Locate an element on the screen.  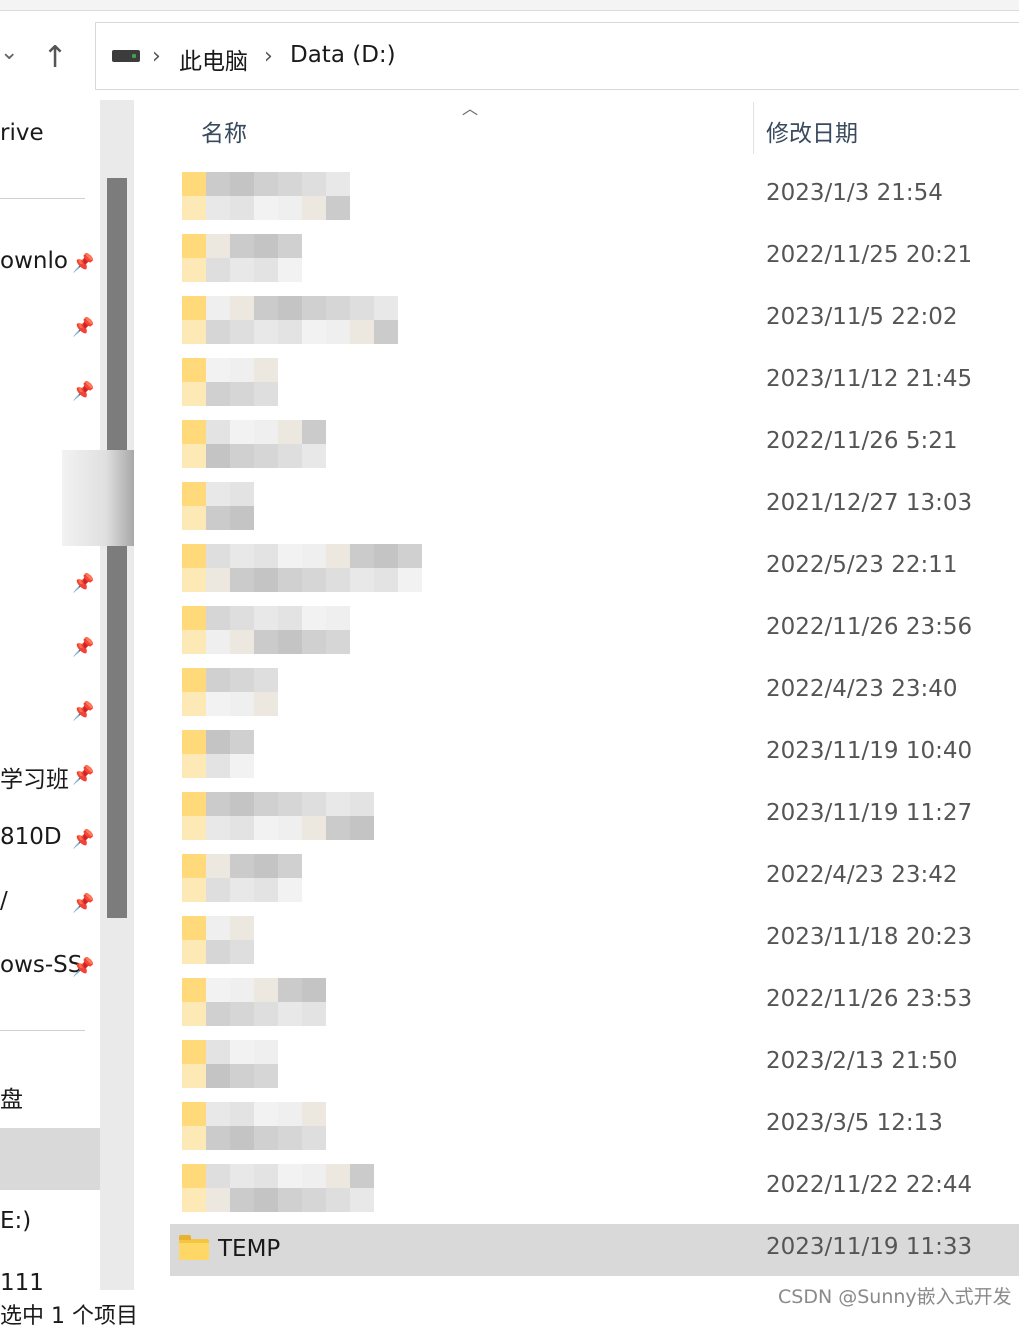
file-modified-date: 2023/2/13 21:50 is located at coordinates (862, 1061).